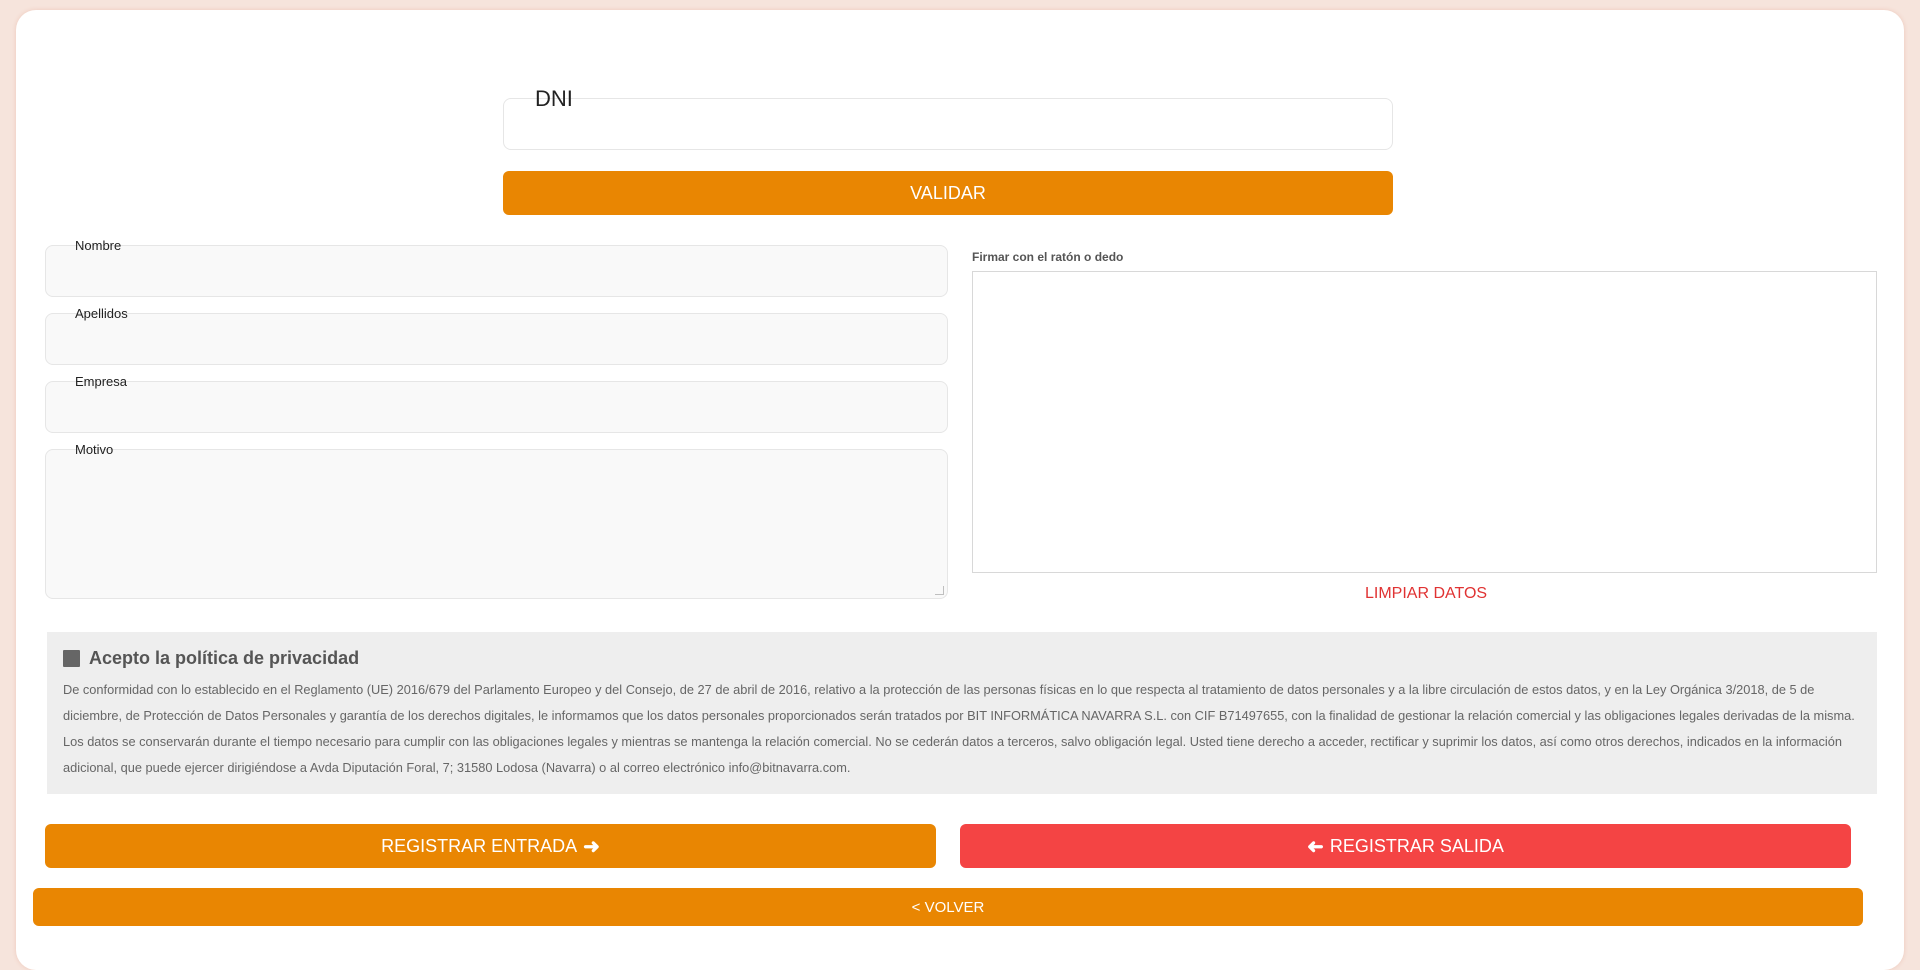  Describe the element at coordinates (71, 658) in the screenshot. I see `privacy-checkbox` at that location.